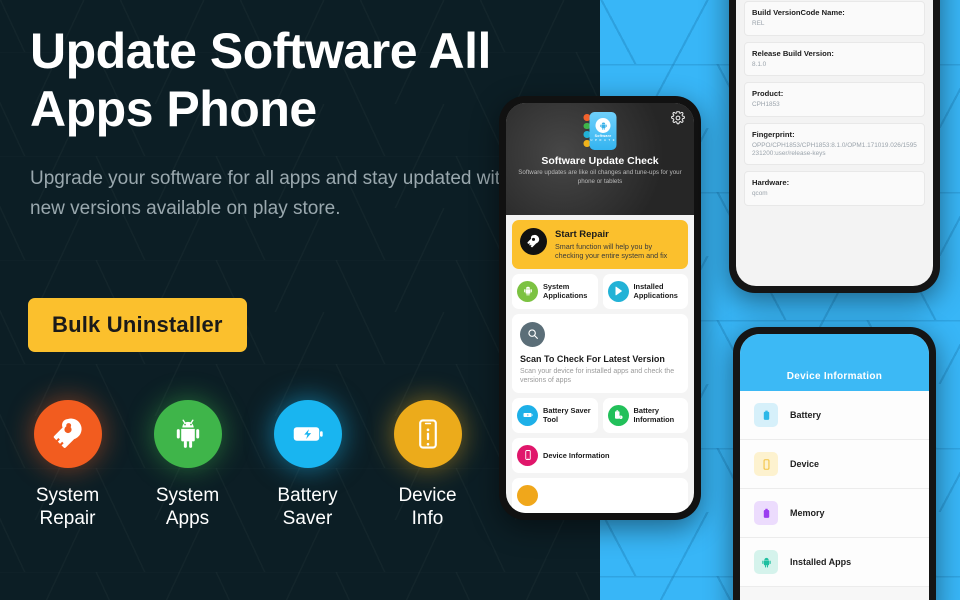 This screenshot has width=960, height=600. I want to click on phone-mockup-right-bottom: Device Information Battery Device Memory, so click(834, 463).